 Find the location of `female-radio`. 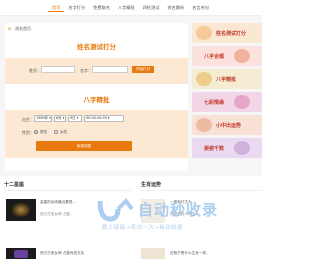

female-radio is located at coordinates (56, 132).